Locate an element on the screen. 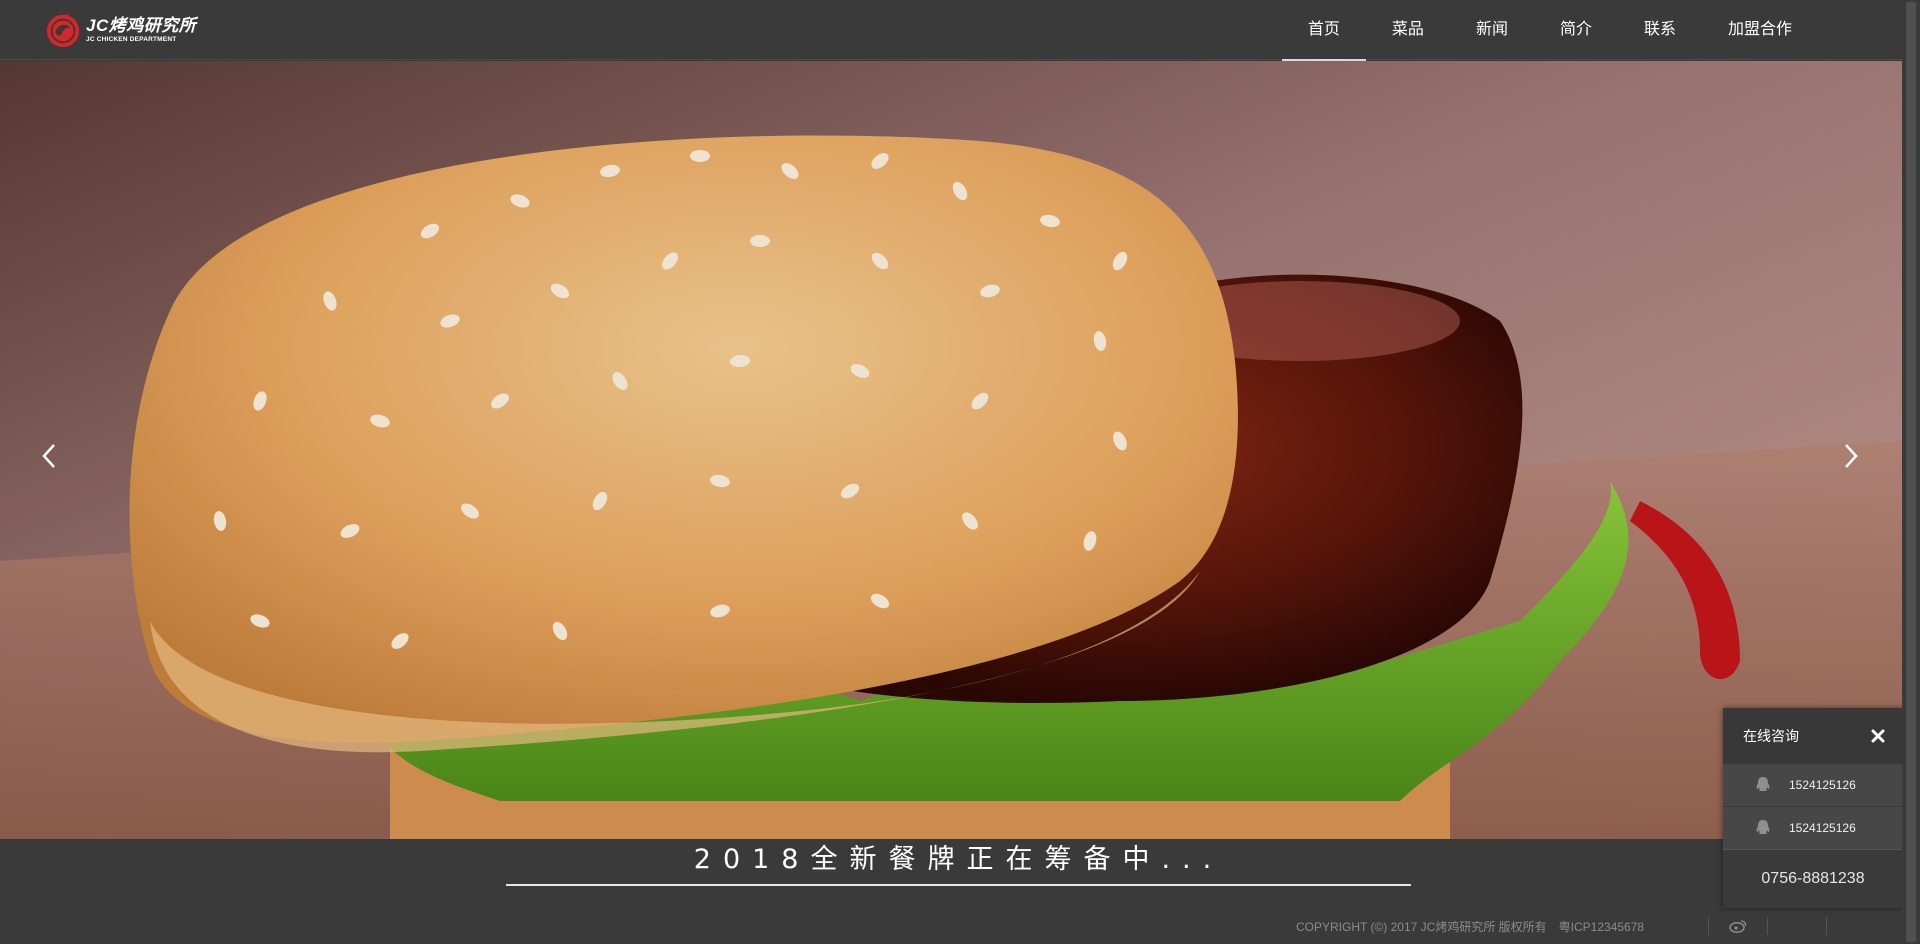 The height and width of the screenshot is (944, 1920). slider-next-button is located at coordinates (1851, 456).